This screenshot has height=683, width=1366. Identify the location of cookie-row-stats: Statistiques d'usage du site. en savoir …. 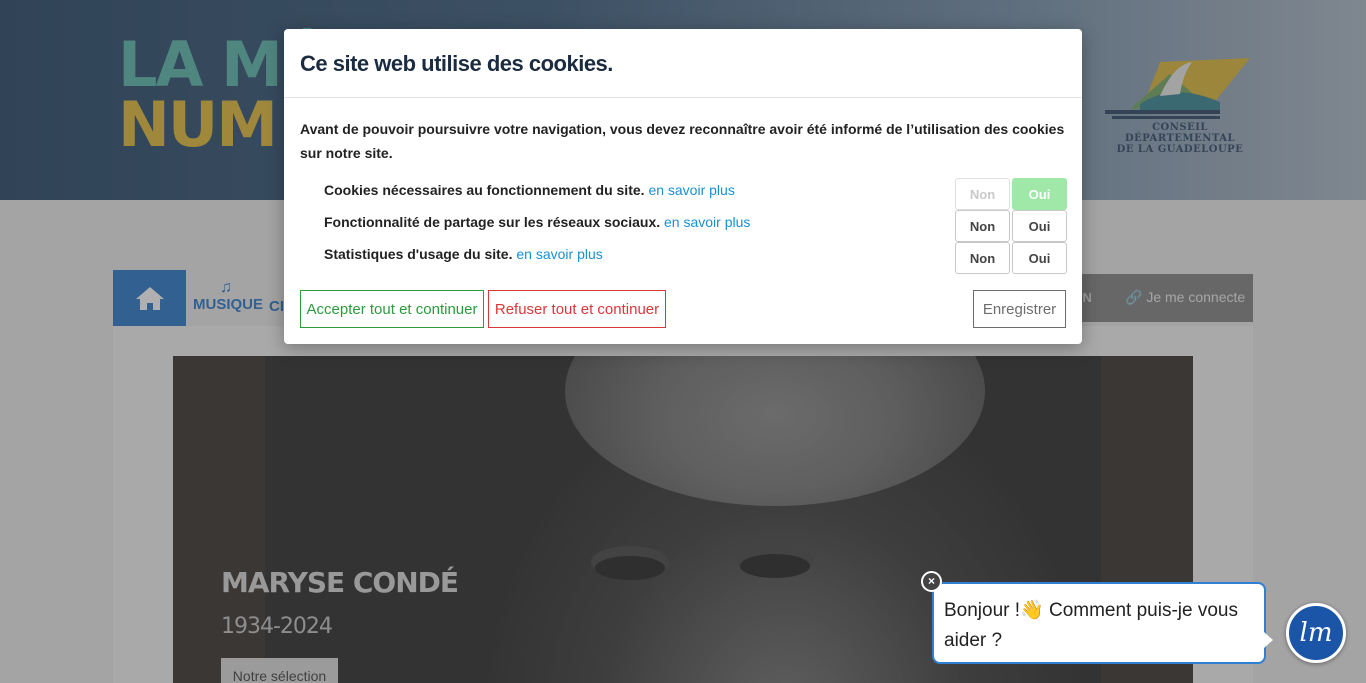
(463, 254).